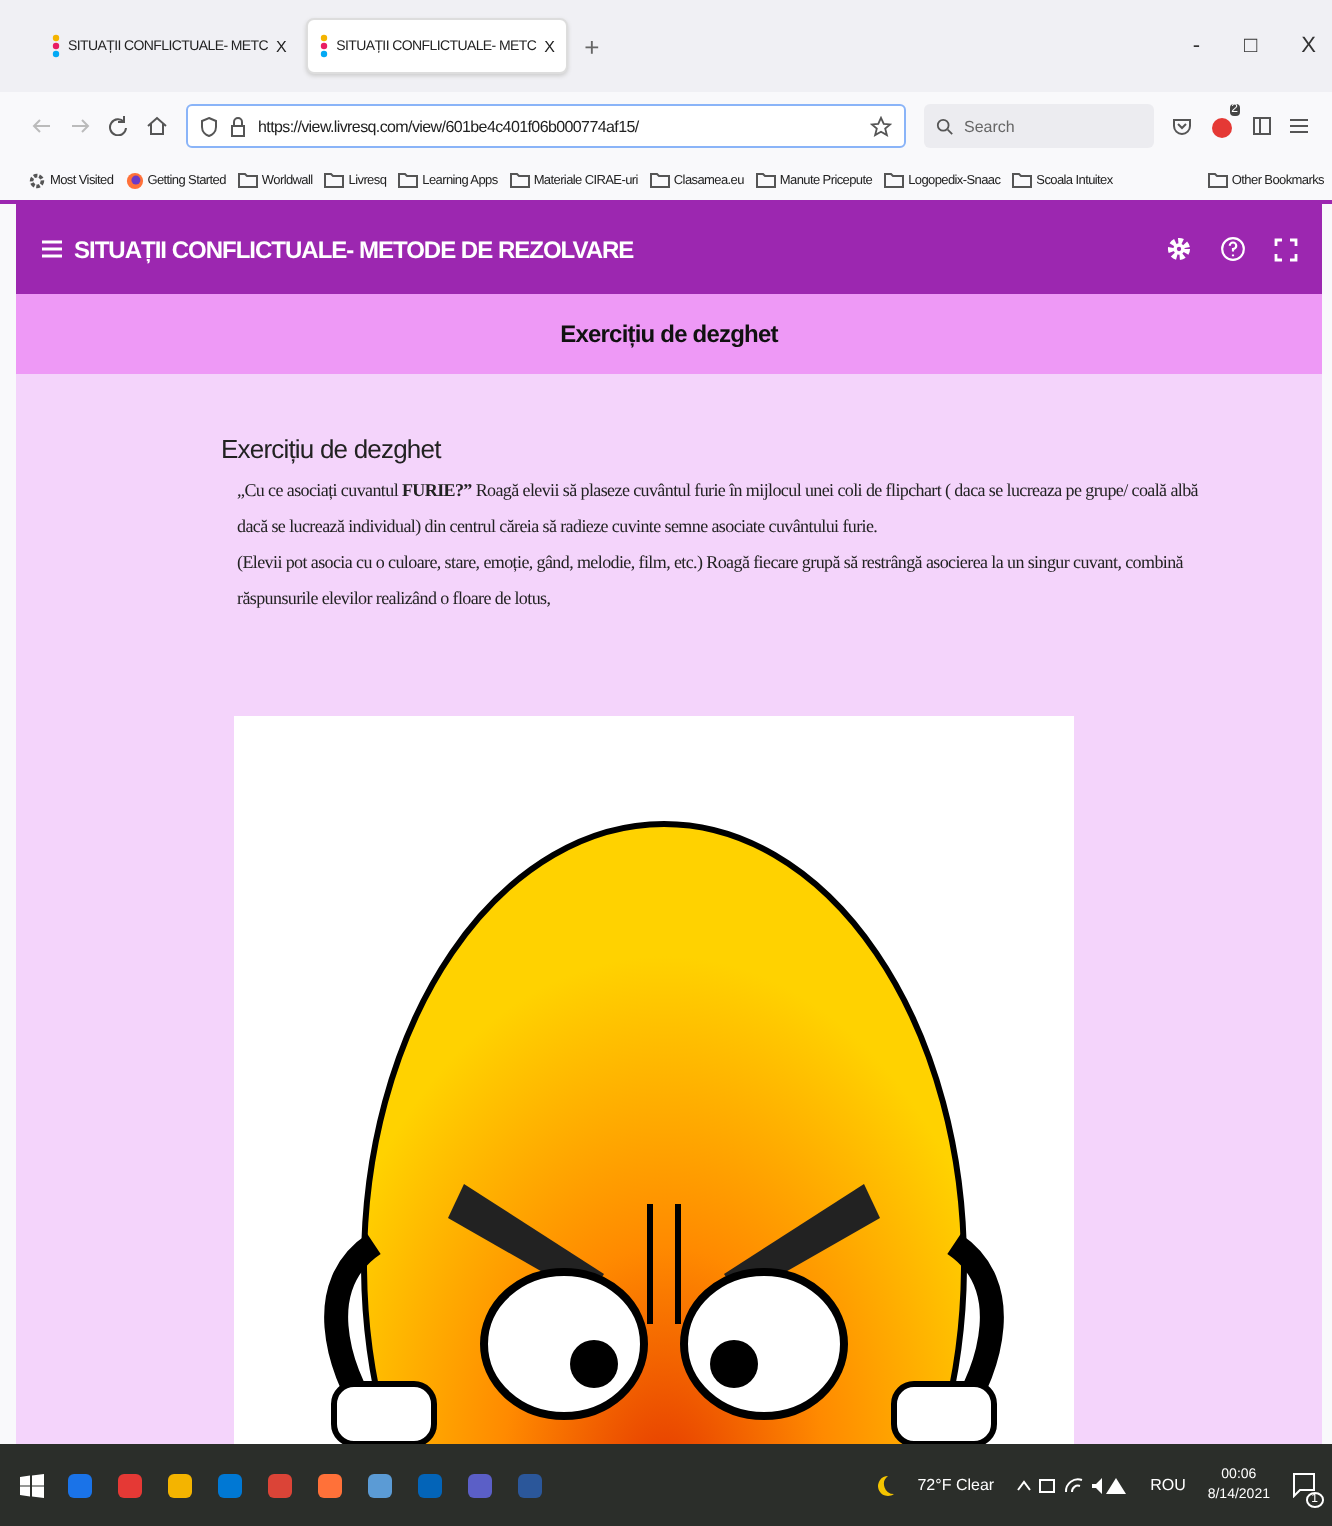  I want to click on shield-icon, so click(209, 126).